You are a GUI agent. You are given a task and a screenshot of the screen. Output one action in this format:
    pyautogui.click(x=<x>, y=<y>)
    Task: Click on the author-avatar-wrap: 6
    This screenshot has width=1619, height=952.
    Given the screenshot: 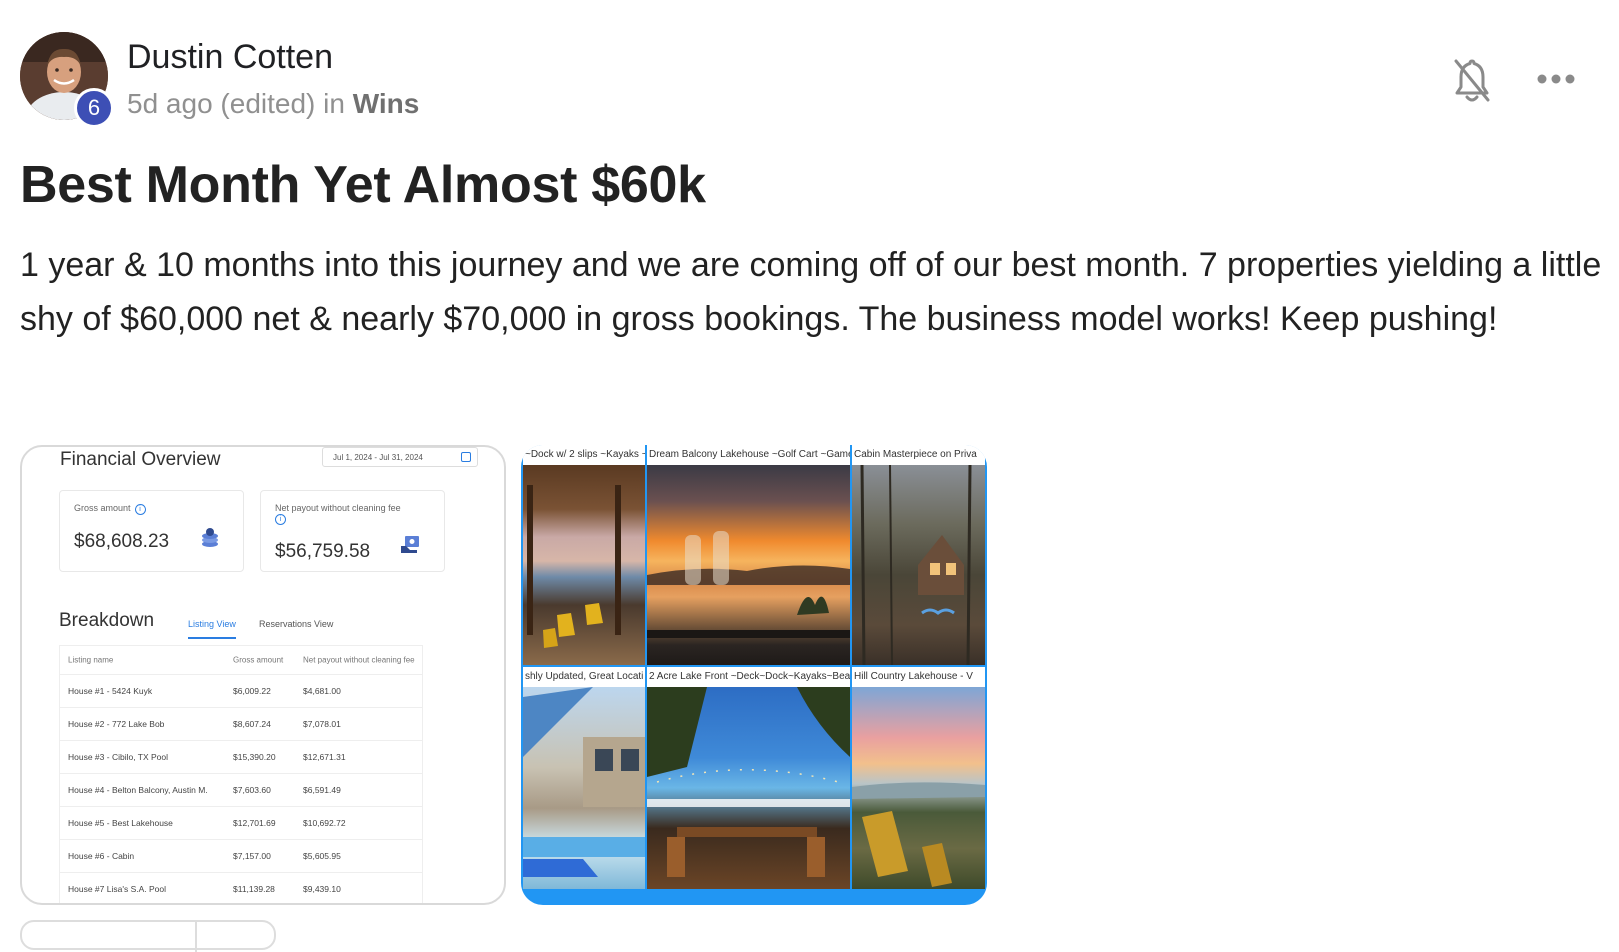 What is the action you would take?
    pyautogui.click(x=67, y=80)
    